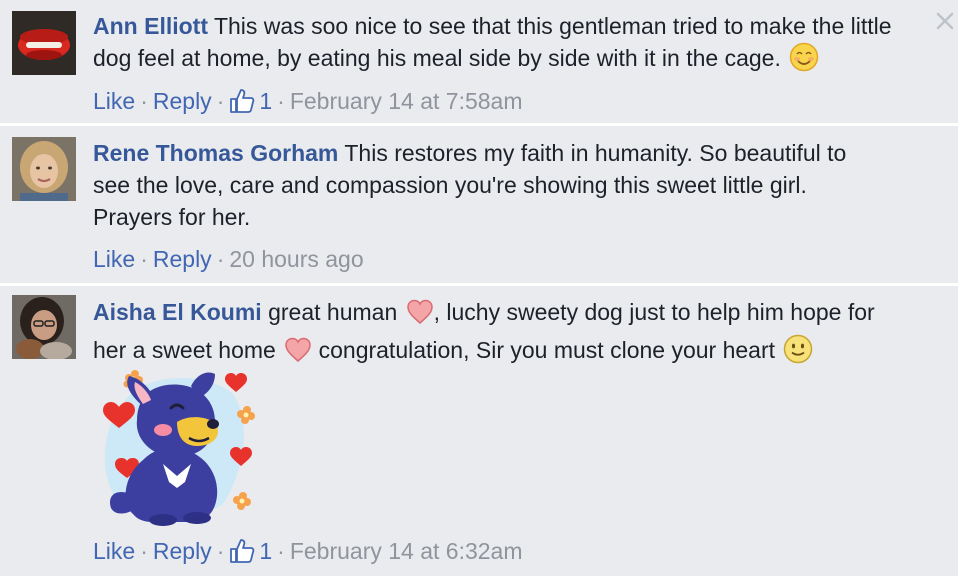  What do you see at coordinates (804, 61) in the screenshot?
I see `smiling-face-icon` at bounding box center [804, 61].